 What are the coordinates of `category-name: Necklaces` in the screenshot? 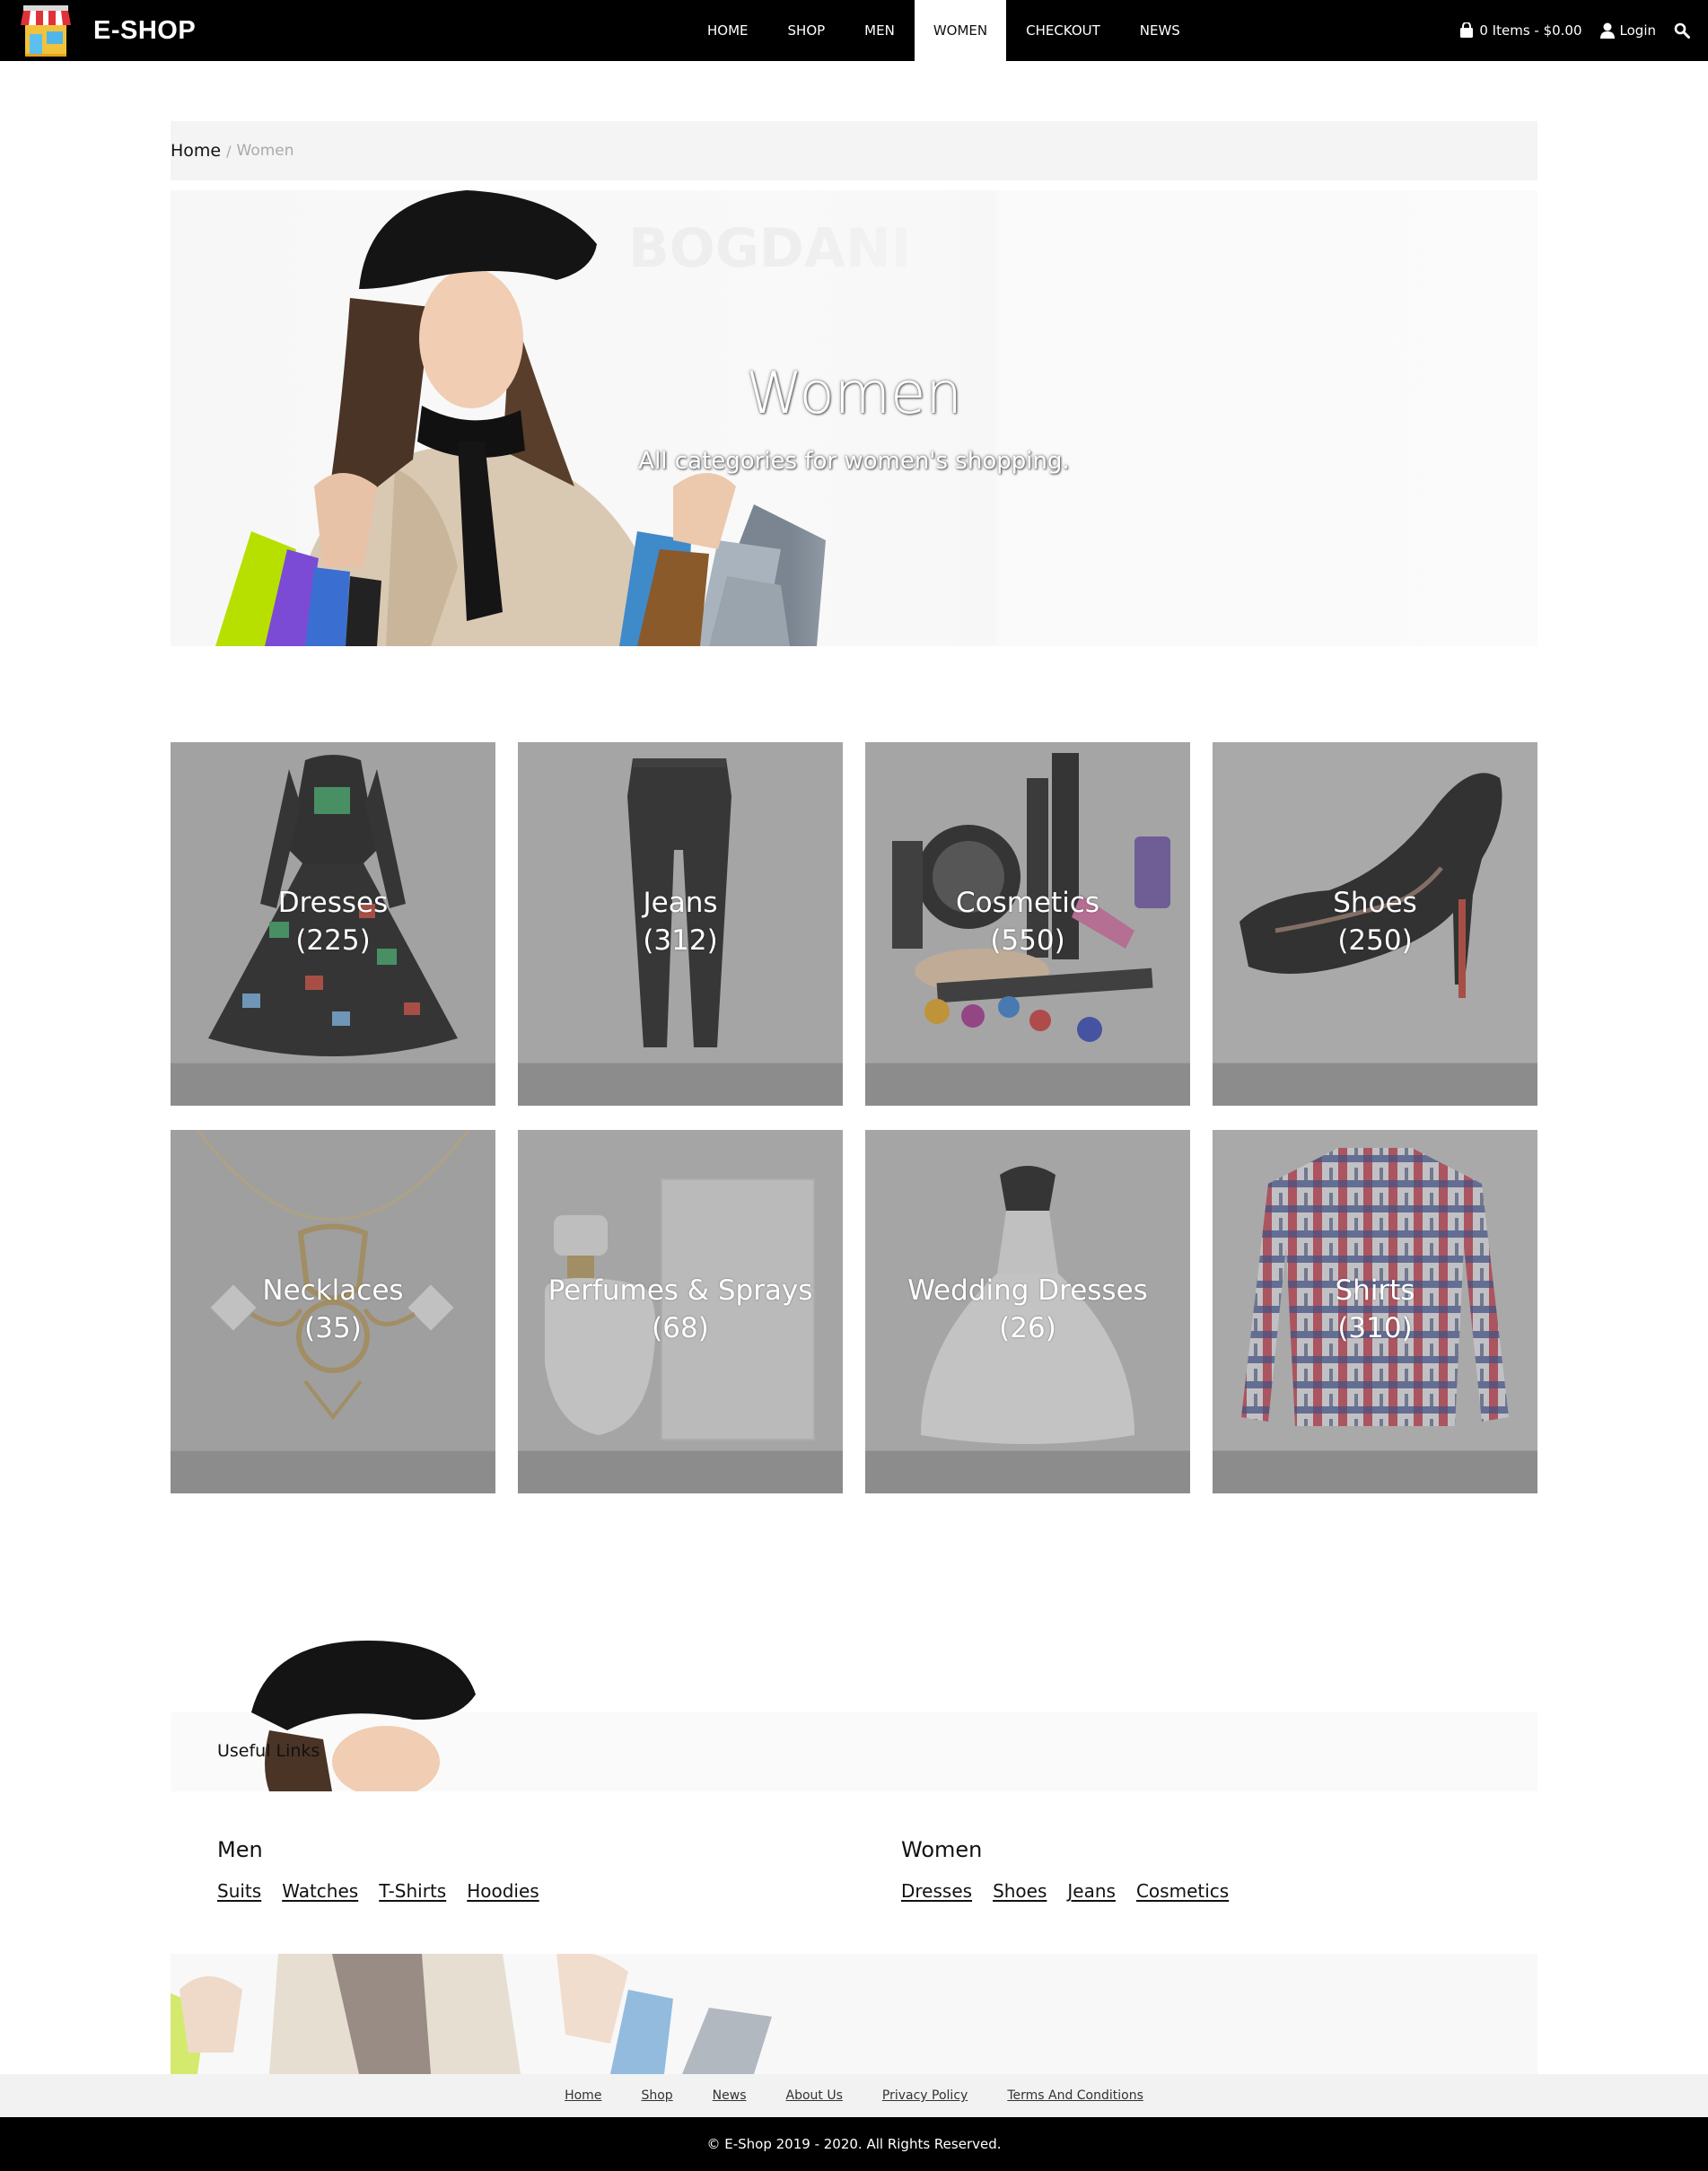 It's located at (333, 1290).